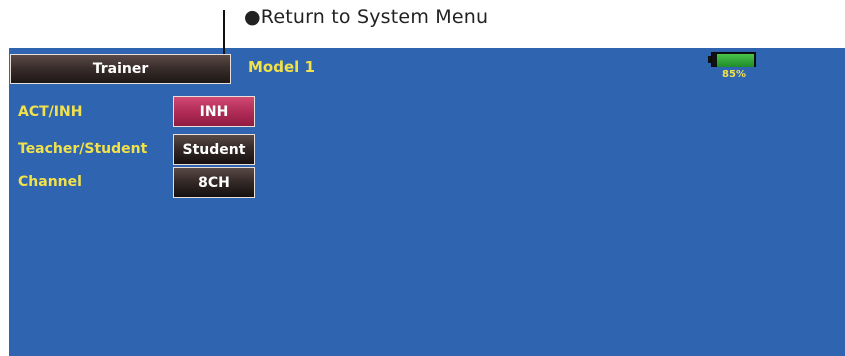  I want to click on battery-icon, so click(732, 59).